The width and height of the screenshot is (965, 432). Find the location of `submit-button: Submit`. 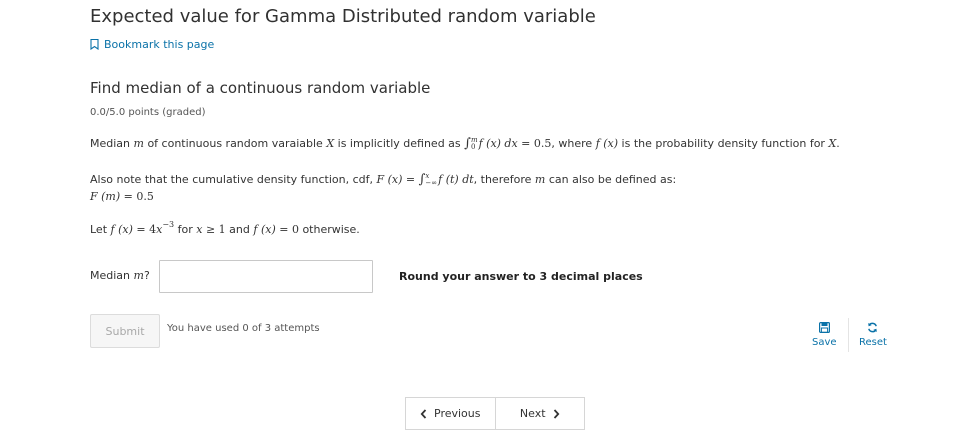

submit-button: Submit is located at coordinates (125, 331).